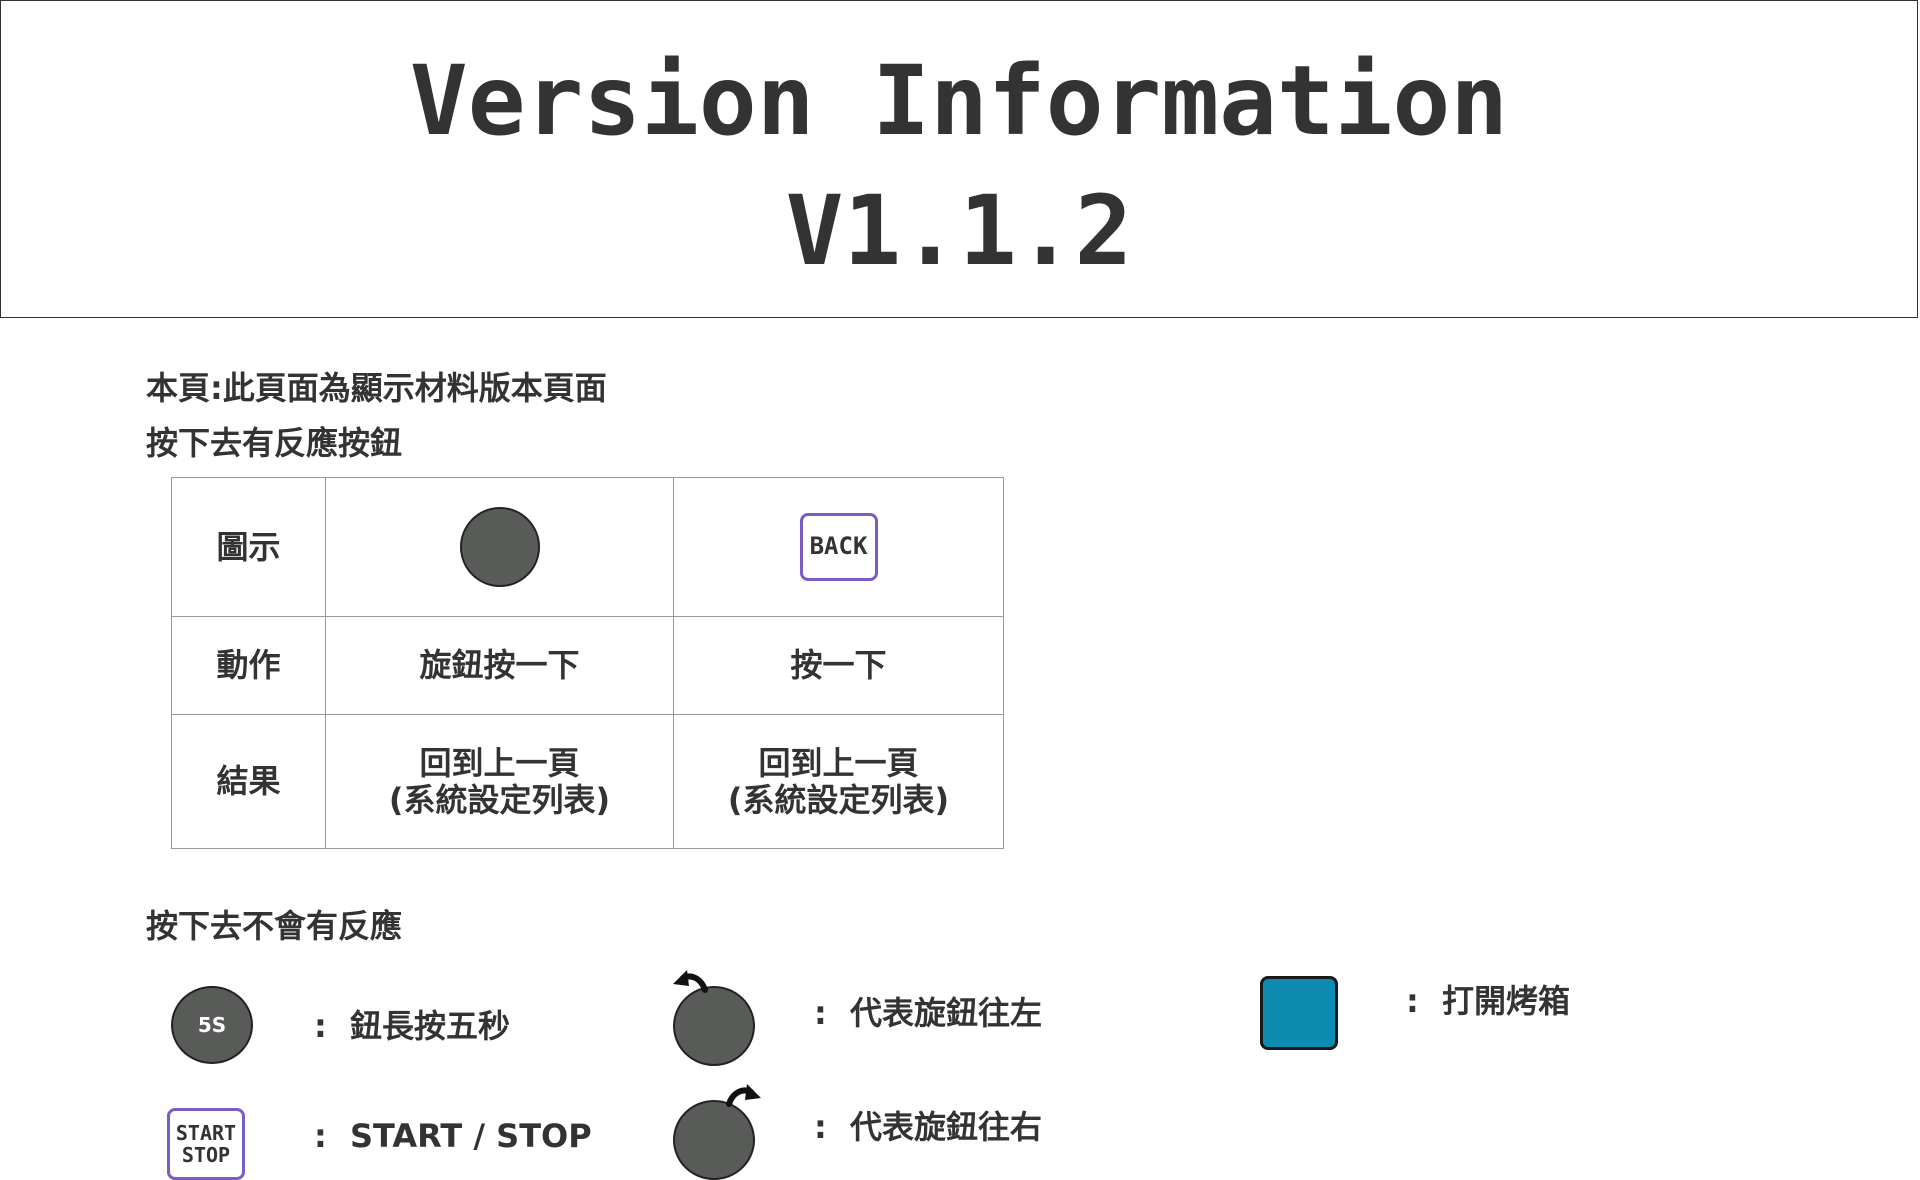  I want to click on legend-rotate-left-label: 代表旋鈕往左, so click(946, 1013).